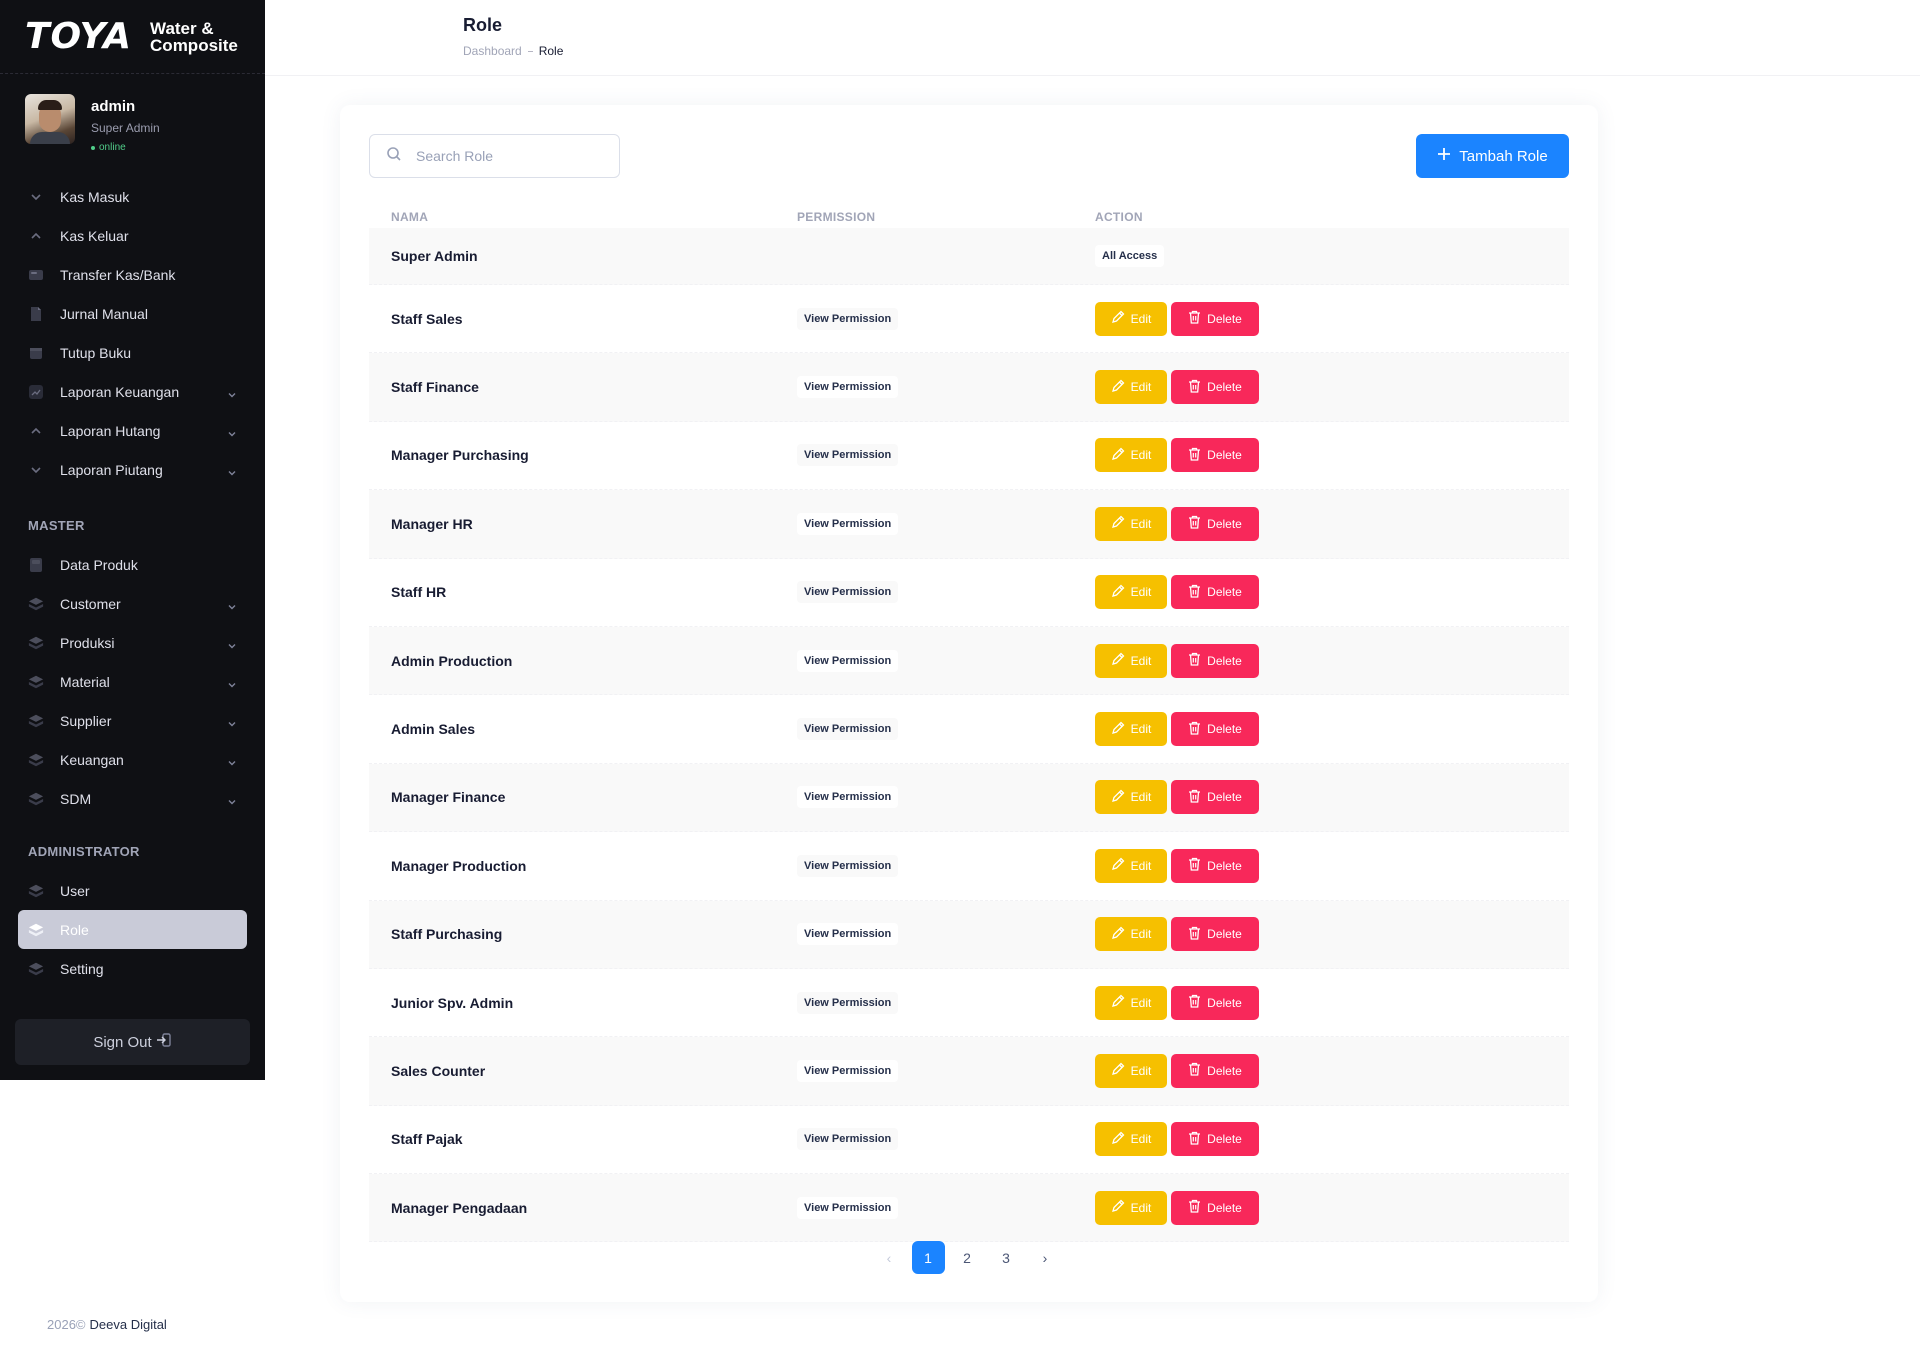  What do you see at coordinates (132, 1042) in the screenshot?
I see `sign-out-button: Sign Out` at bounding box center [132, 1042].